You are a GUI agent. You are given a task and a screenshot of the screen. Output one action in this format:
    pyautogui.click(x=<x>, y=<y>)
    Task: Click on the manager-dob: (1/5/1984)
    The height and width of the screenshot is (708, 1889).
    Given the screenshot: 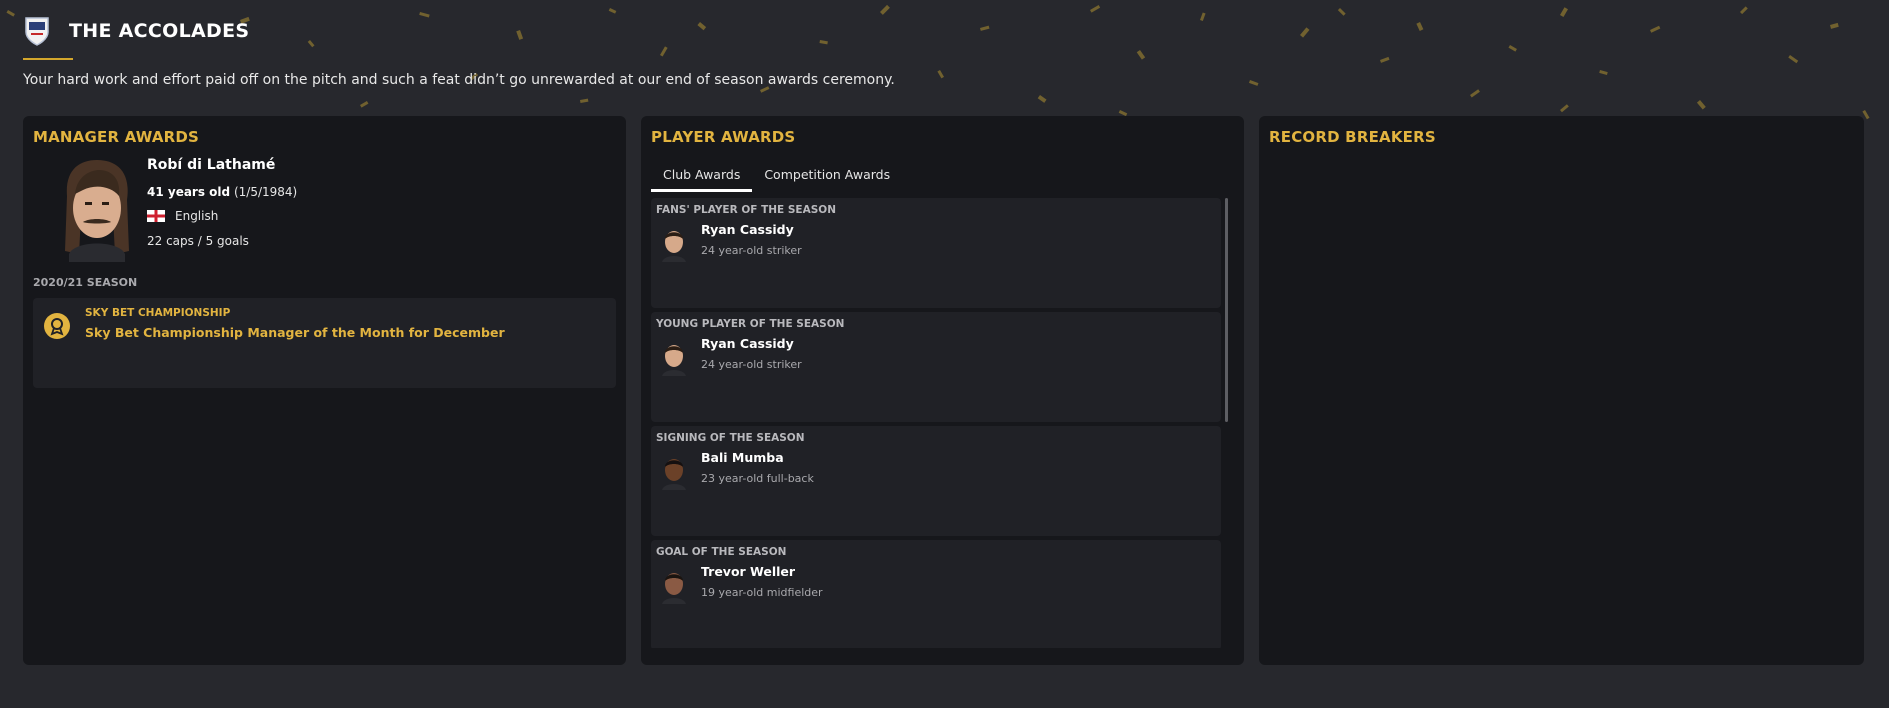 What is the action you would take?
    pyautogui.click(x=265, y=192)
    